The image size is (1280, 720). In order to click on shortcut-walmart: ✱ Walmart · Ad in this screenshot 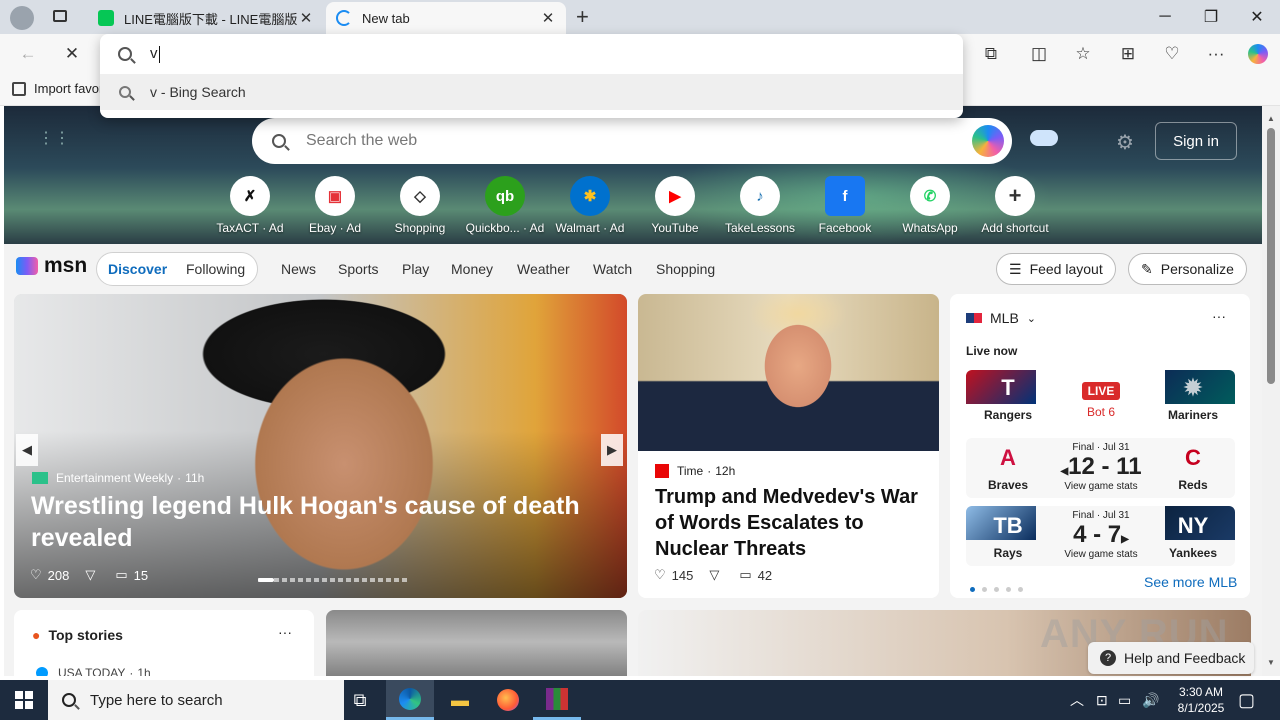, I will do `click(590, 205)`.